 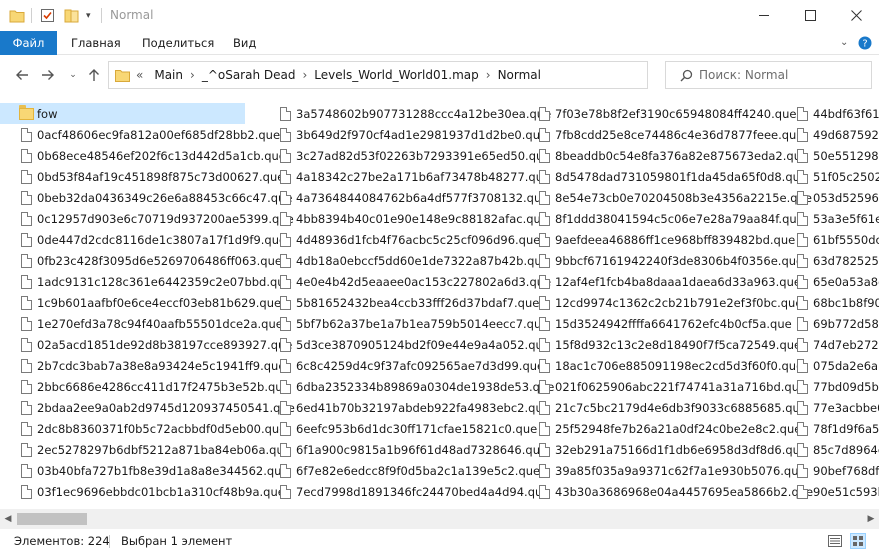 I want to click on properties-icon, so click(x=47, y=15).